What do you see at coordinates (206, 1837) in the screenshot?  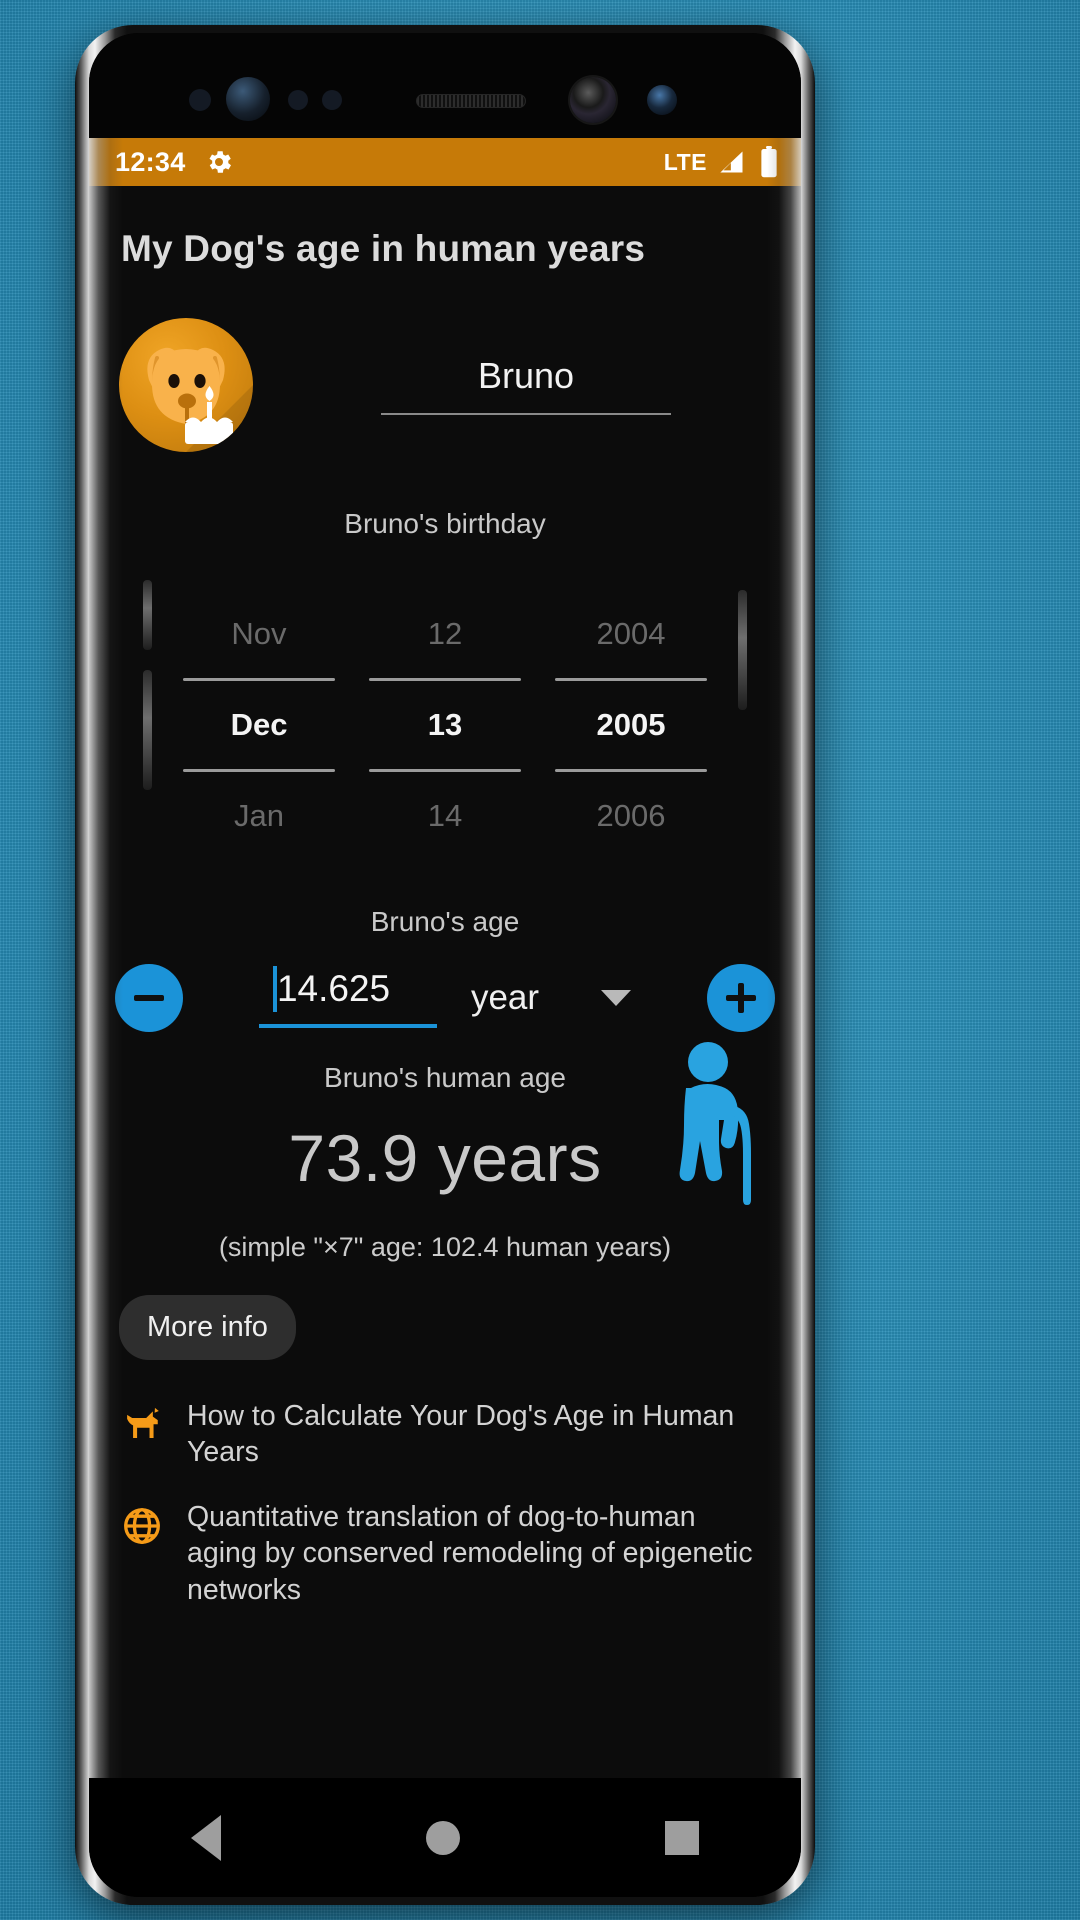 I see `back-triangle-icon` at bounding box center [206, 1837].